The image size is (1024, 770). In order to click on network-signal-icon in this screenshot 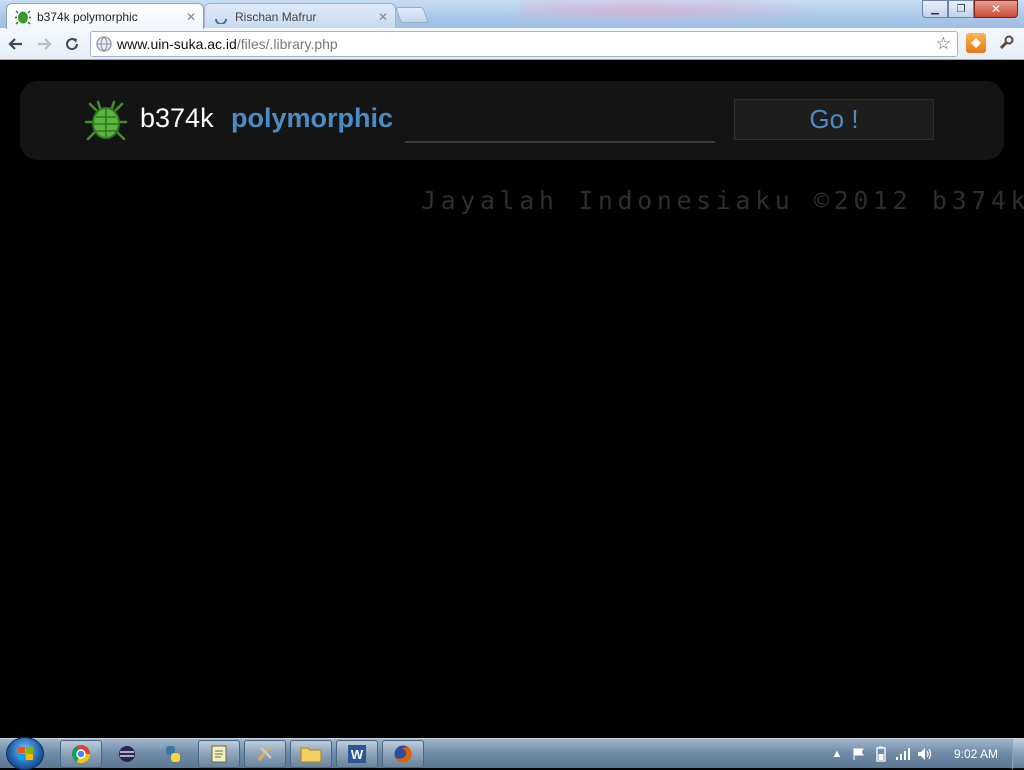, I will do `click(903, 754)`.